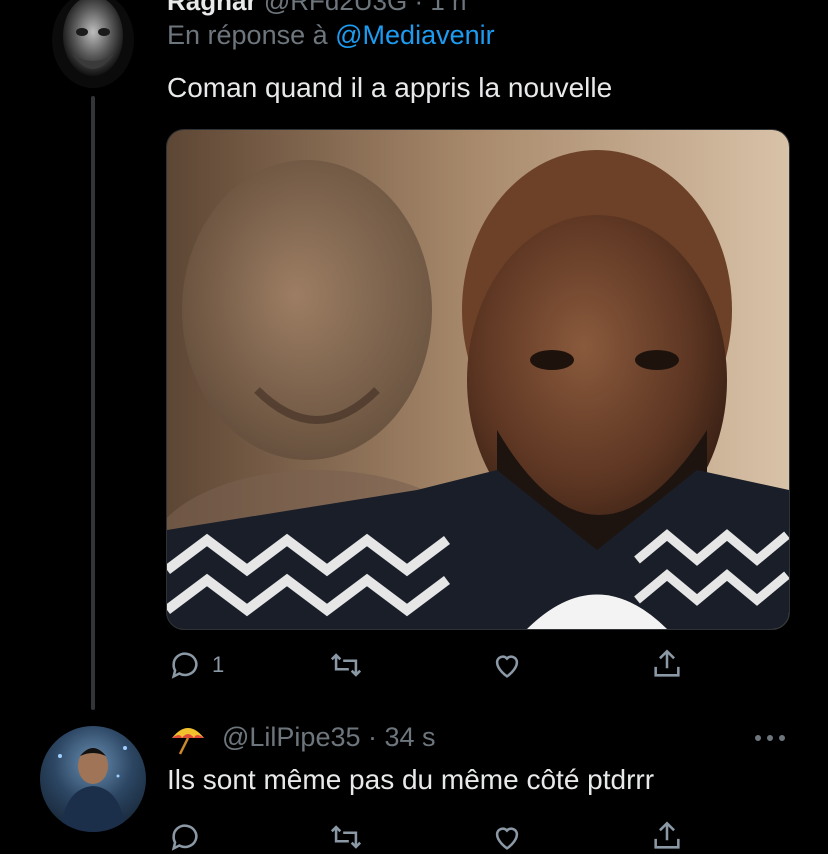  Describe the element at coordinates (770, 738) in the screenshot. I see `more-icon` at that location.